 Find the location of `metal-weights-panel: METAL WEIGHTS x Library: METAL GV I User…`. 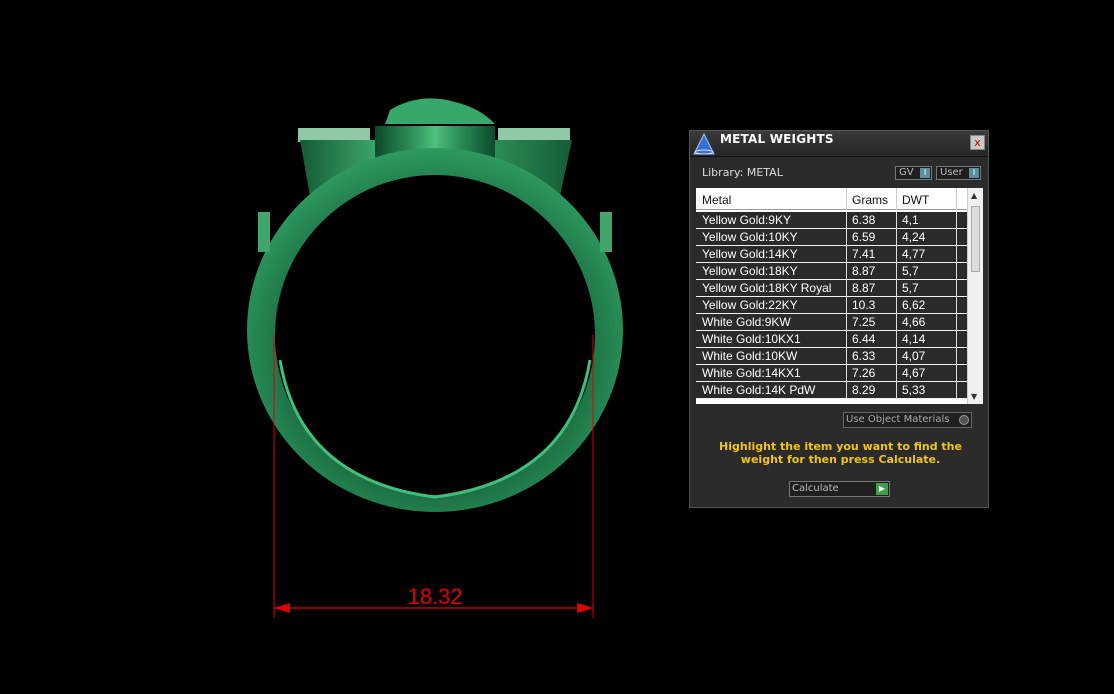

metal-weights-panel: METAL WEIGHTS x Library: METAL GV I User… is located at coordinates (839, 319).